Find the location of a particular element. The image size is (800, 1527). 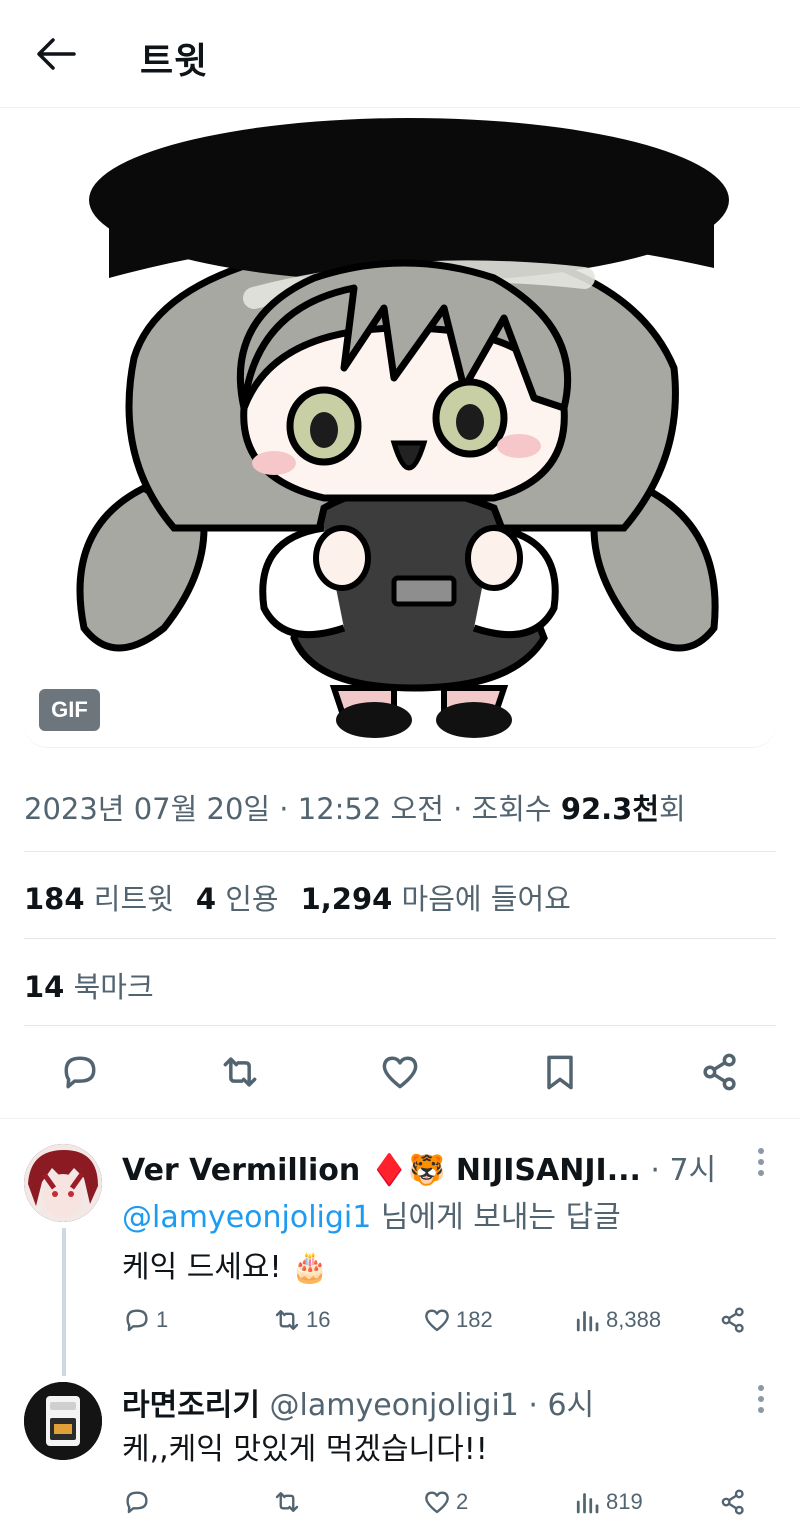

page-title: 트윗 is located at coordinates (174, 61).